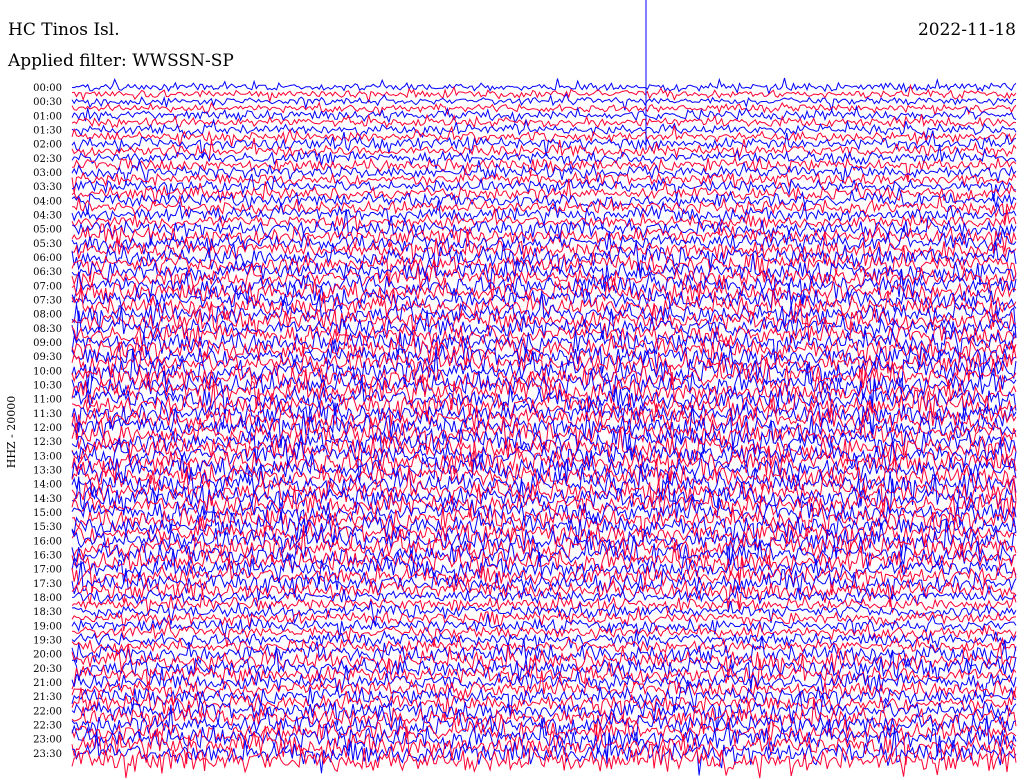 This screenshot has height=780, width=1024. I want to click on tick-label: 21:00, so click(47, 683).